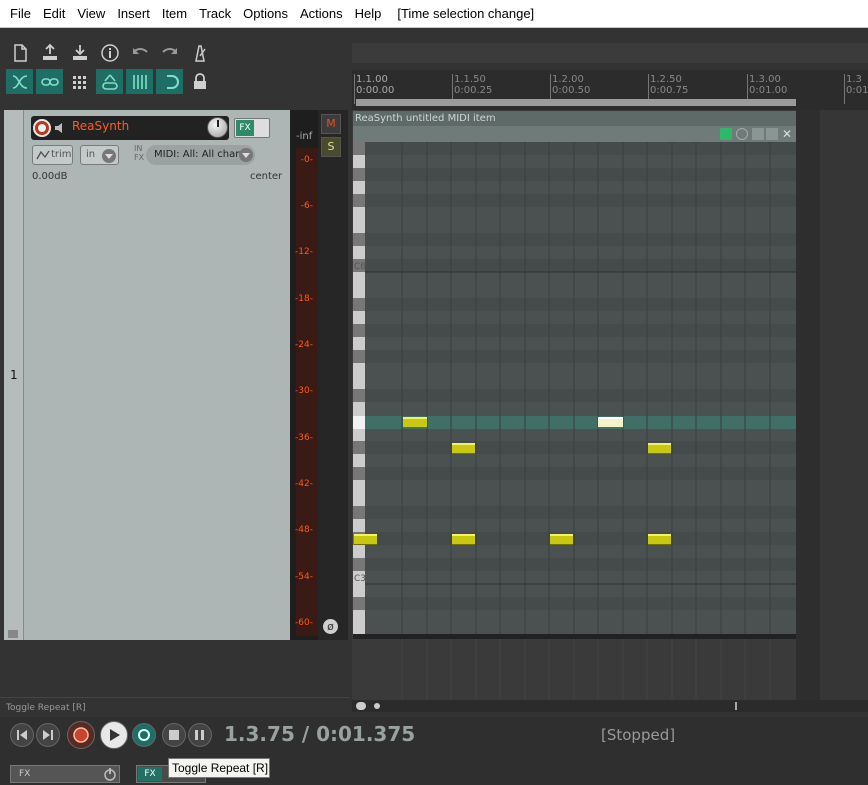  I want to click on menu-options: Options, so click(265, 14).